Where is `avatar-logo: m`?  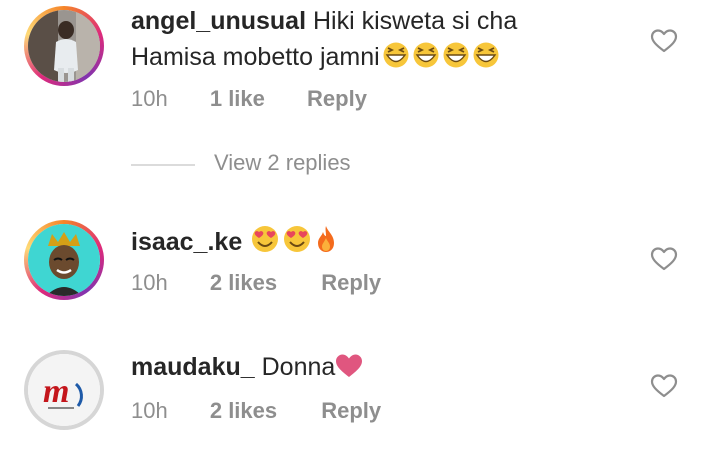 avatar-logo: m is located at coordinates (64, 390).